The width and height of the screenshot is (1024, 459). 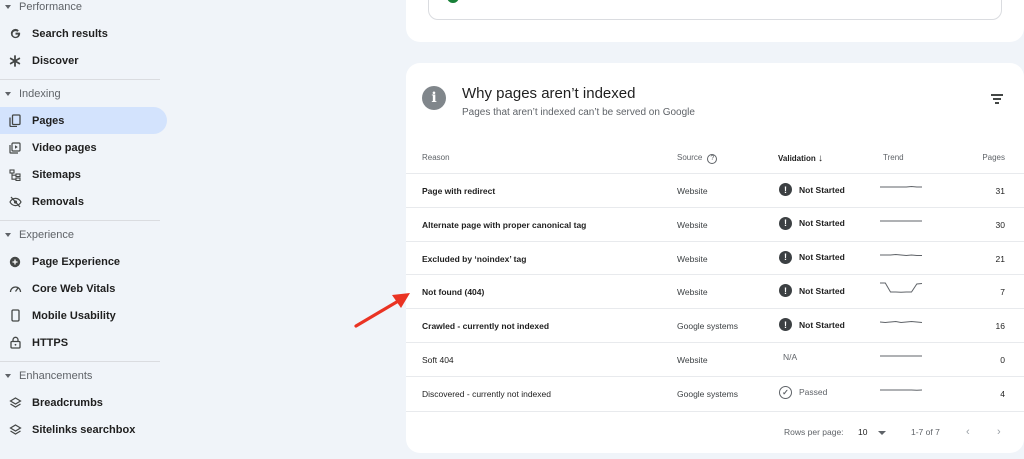 I want to click on column-pages: Pages, so click(x=993, y=157).